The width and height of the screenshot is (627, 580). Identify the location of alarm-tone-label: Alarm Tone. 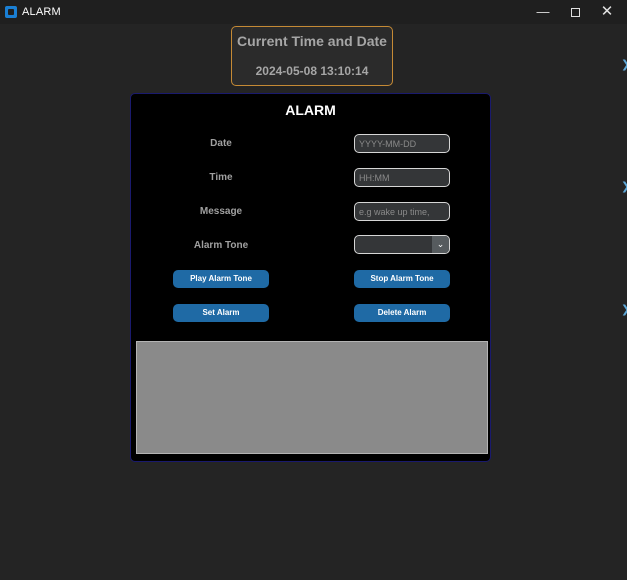
(221, 245).